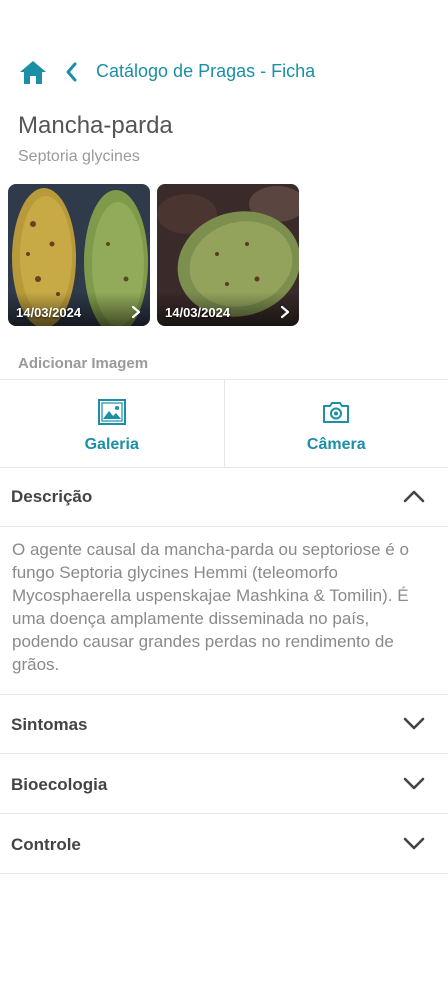  I want to click on section-description-header: Descrição, so click(224, 497).